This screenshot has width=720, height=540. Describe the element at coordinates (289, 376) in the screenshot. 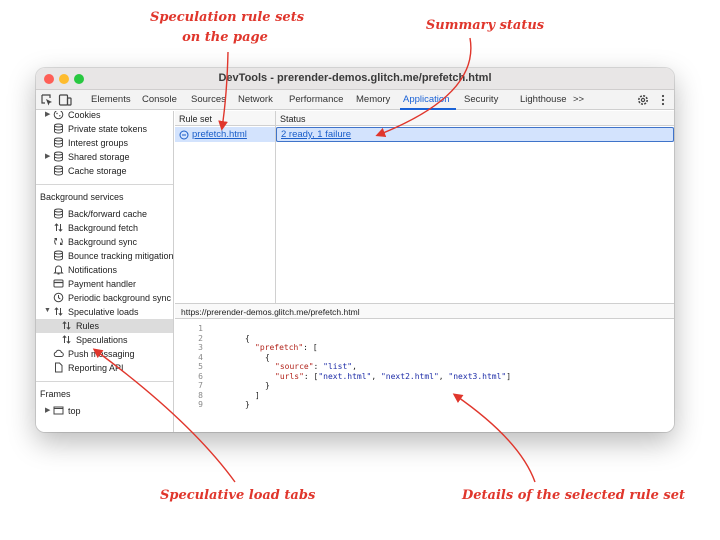

I see `code-token: "urls"` at that location.